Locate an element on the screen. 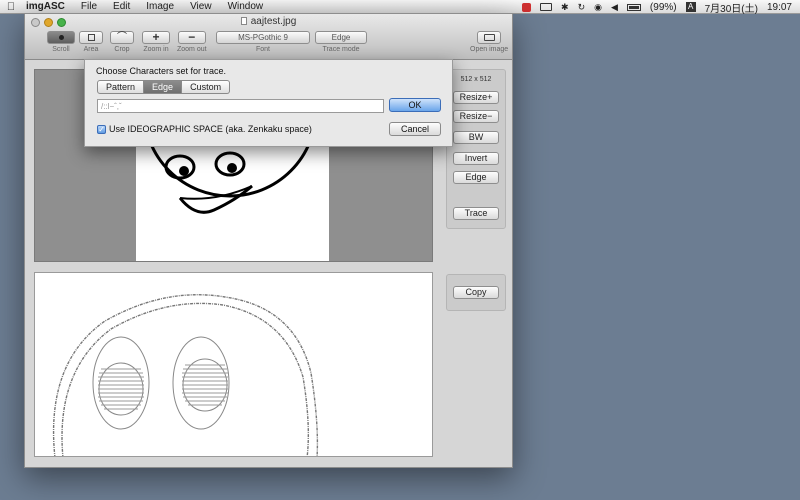 Image resolution: width=800 pixels, height=500 pixels. window-title: aajtest.jpg is located at coordinates (268, 21).